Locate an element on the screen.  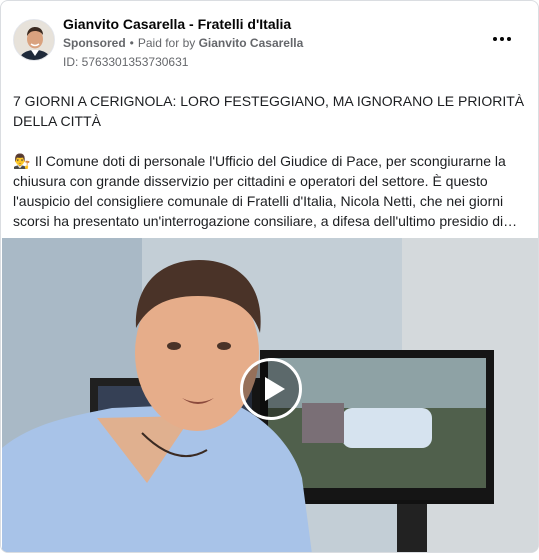
more-options-button is located at coordinates (502, 39).